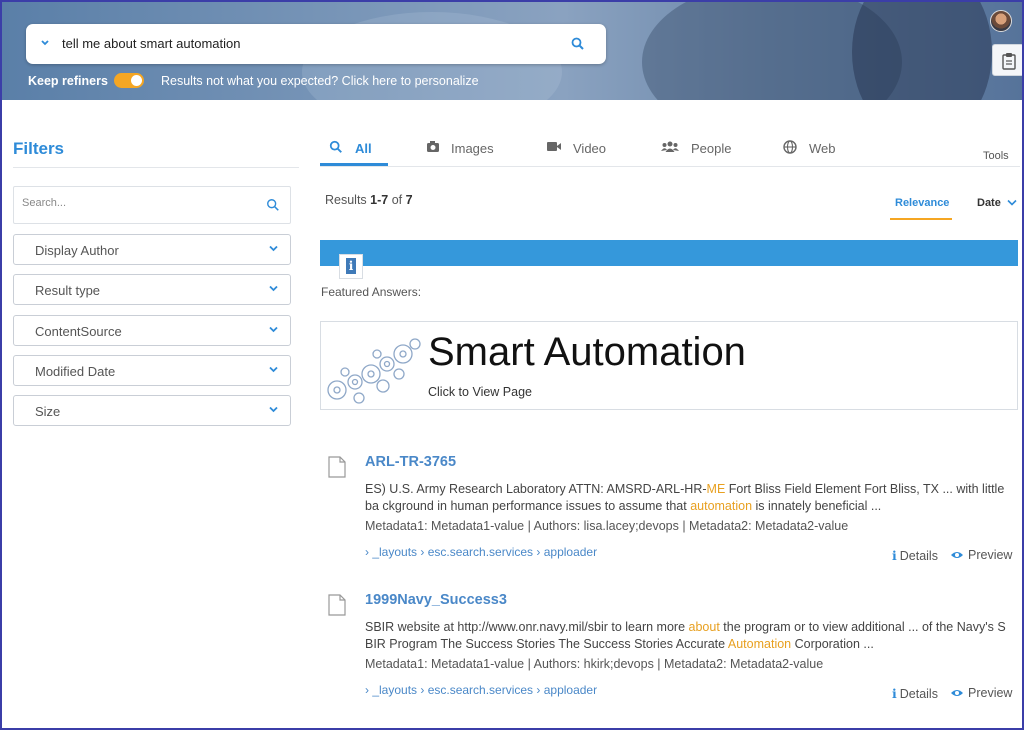 The height and width of the screenshot is (730, 1024). I want to click on filters-title: Filters, so click(39, 148).